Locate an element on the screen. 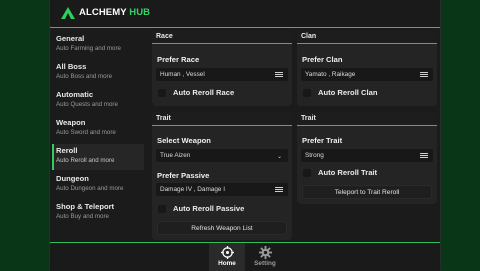 This screenshot has width=480, height=271. bottom-nav: Home Setting is located at coordinates (245, 256).